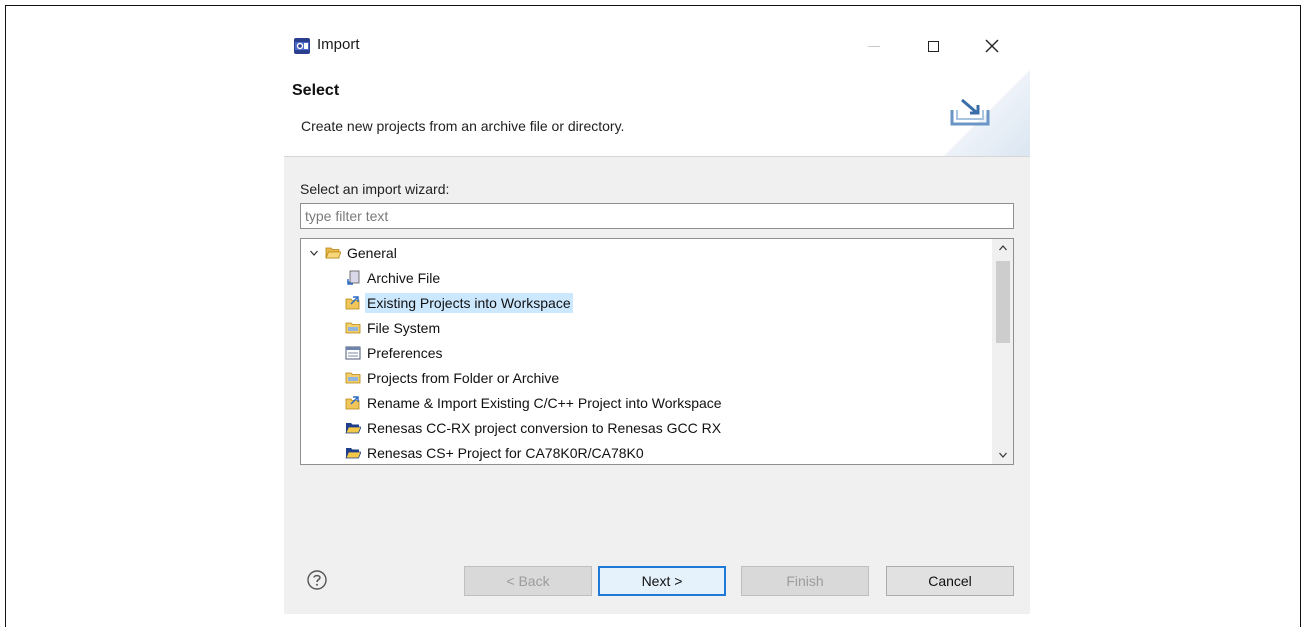 The width and height of the screenshot is (1306, 631). I want to click on wizard-label: Select an import wizard:, so click(375, 189).